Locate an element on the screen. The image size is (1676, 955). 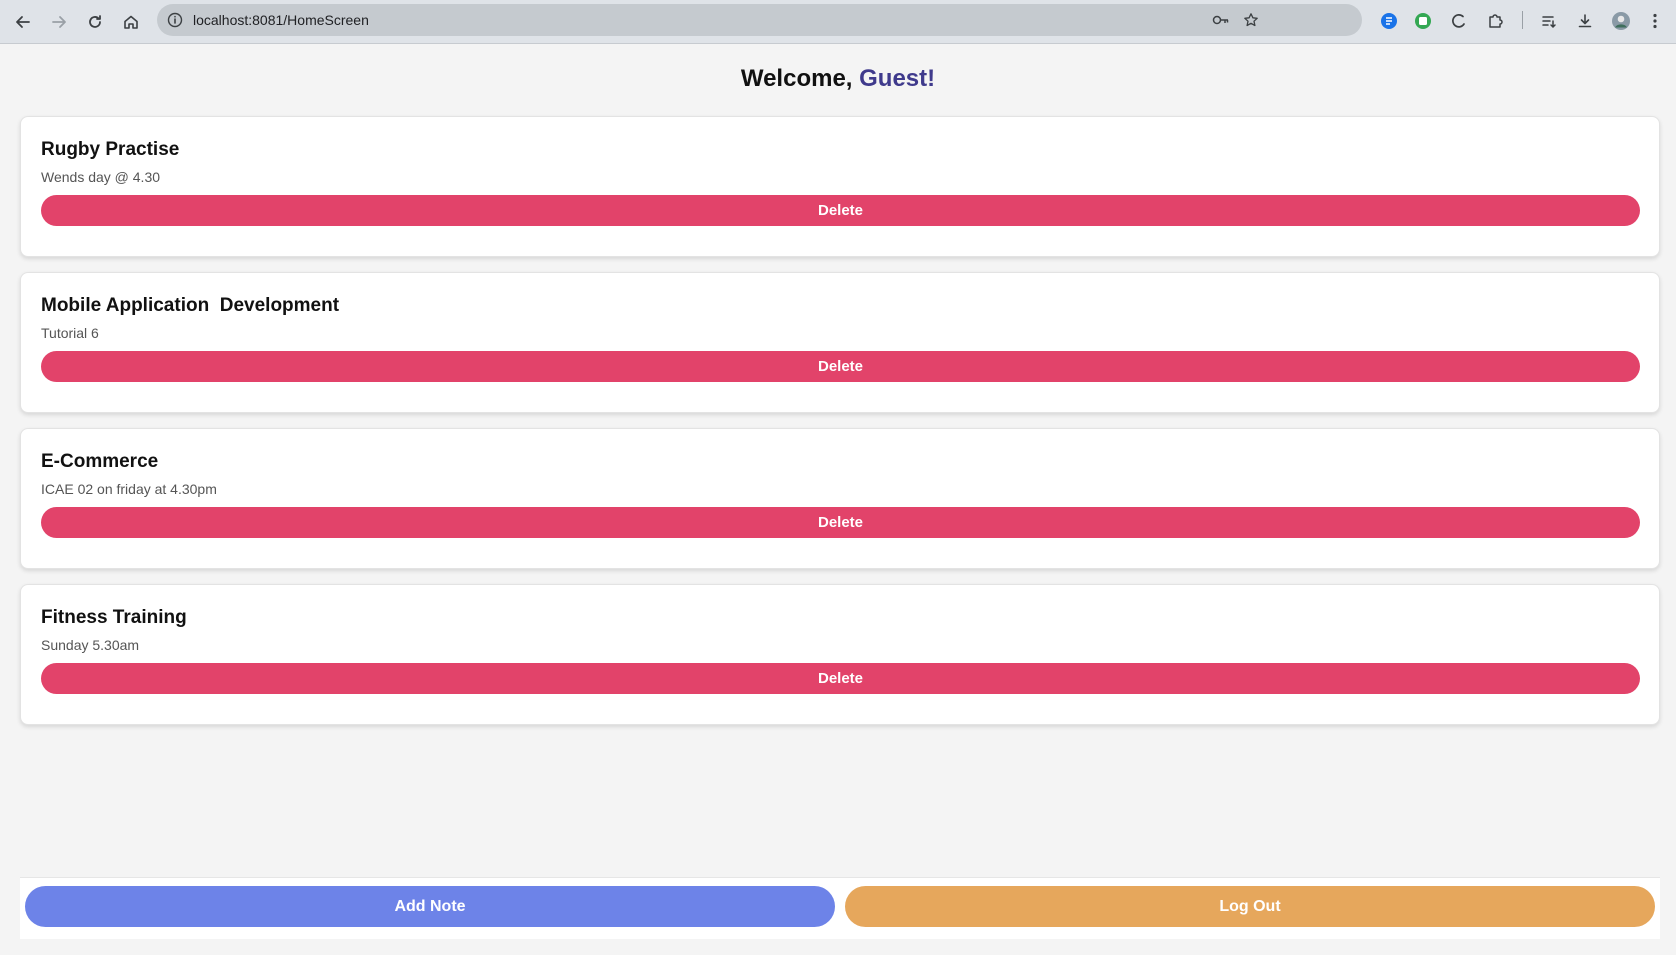
profile-avatar-icon is located at coordinates (1621, 21).